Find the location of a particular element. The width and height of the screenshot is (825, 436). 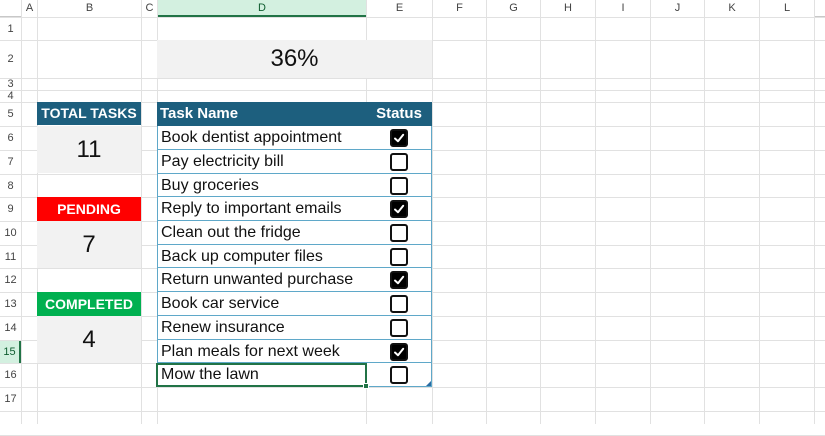

task-name-cell: Back up computer files is located at coordinates (261, 256).